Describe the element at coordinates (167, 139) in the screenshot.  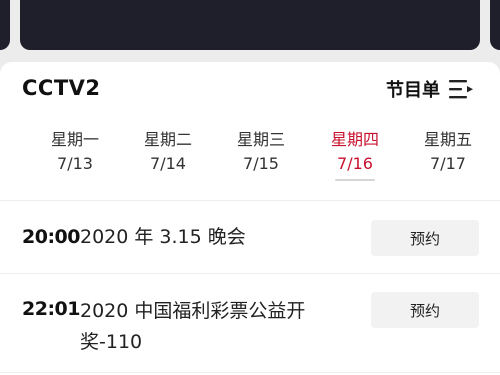
I see `day-tab-weekday: 星期二` at that location.